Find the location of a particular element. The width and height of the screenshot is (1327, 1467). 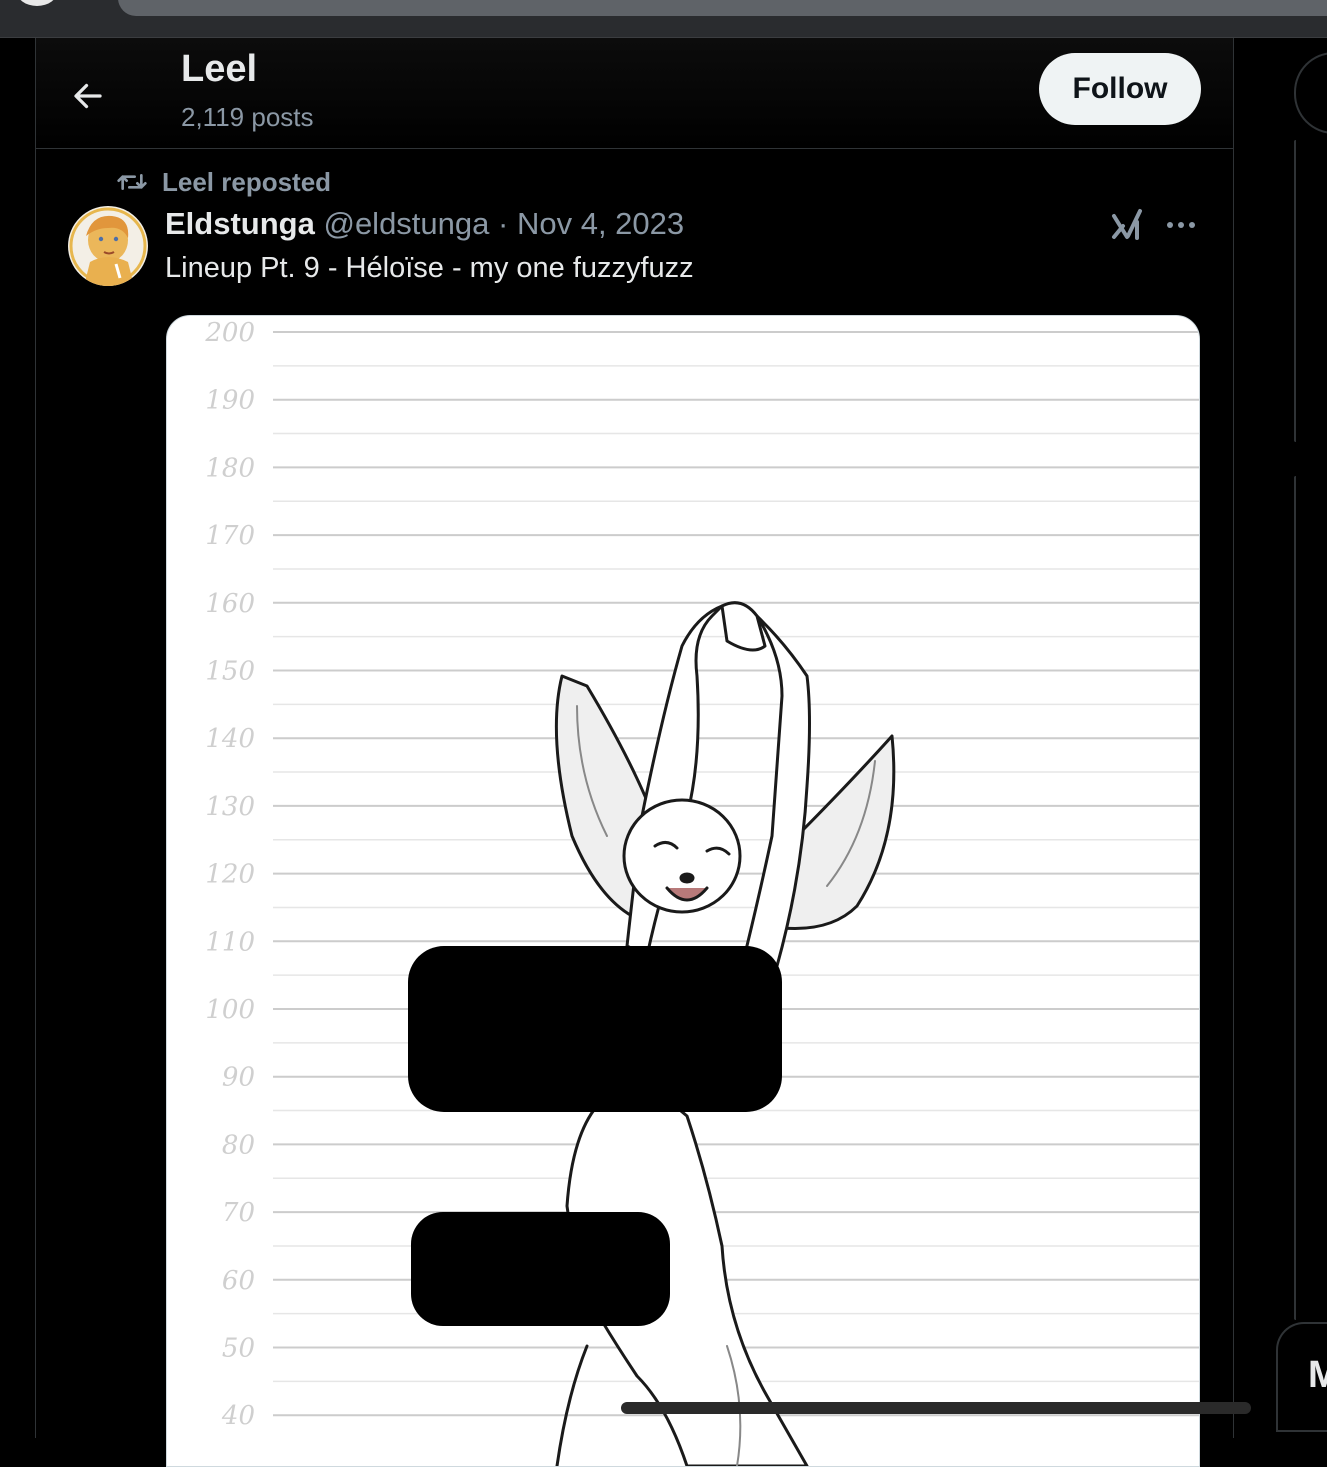

more-horizontal-icon is located at coordinates (1181, 225).